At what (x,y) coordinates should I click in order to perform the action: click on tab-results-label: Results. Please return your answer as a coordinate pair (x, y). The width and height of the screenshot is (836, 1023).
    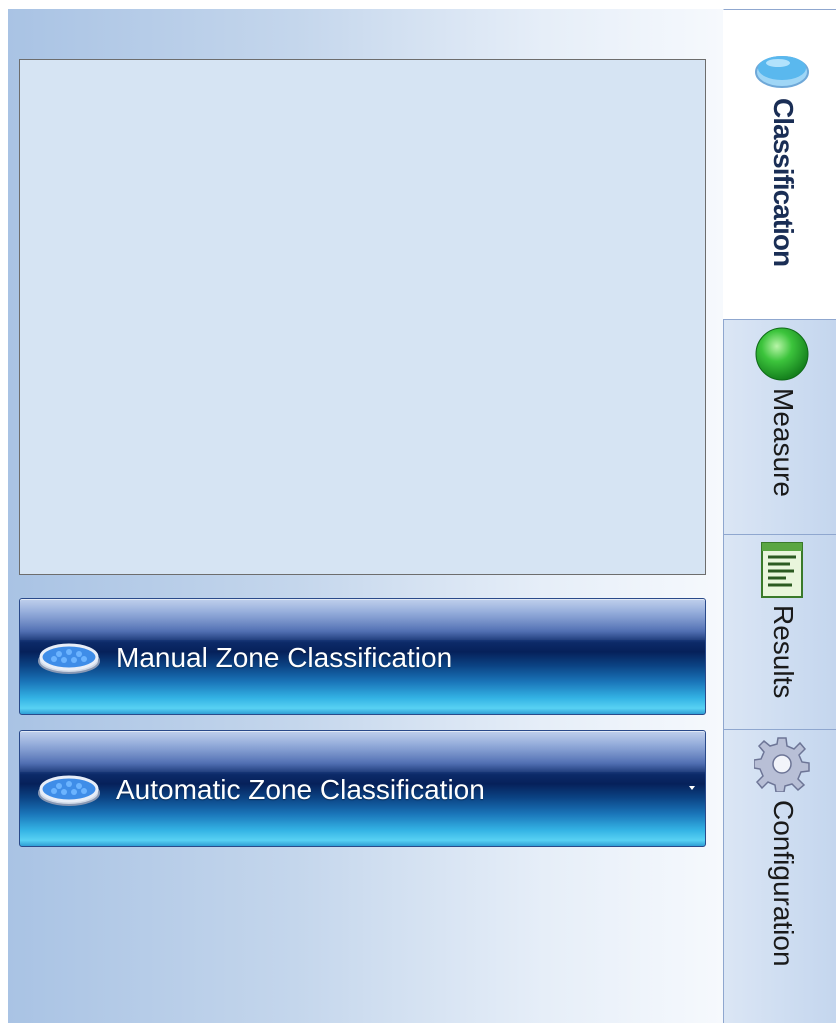
    Looking at the image, I should click on (783, 652).